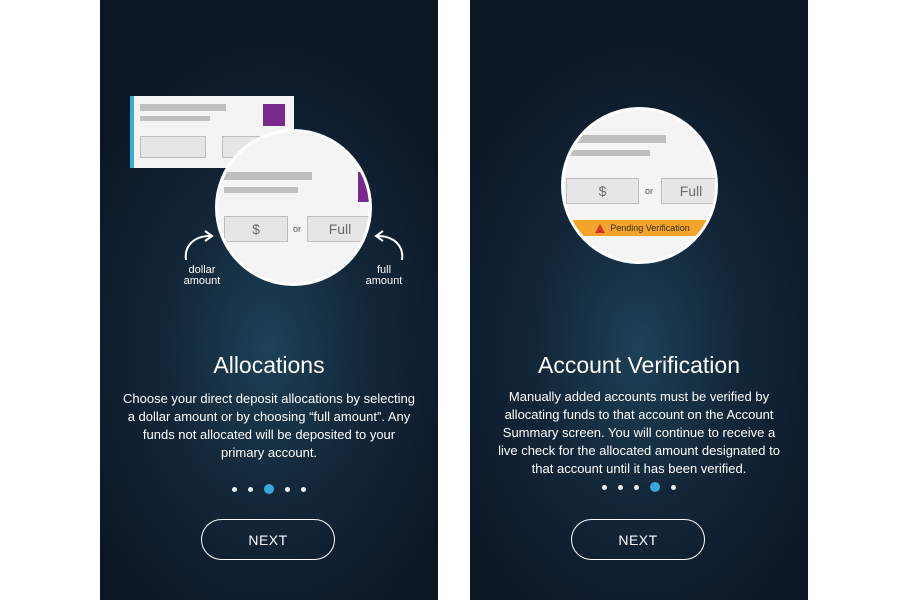 The height and width of the screenshot is (600, 900). I want to click on magnifier-circle: $ or Full Pending Verification, so click(639, 185).